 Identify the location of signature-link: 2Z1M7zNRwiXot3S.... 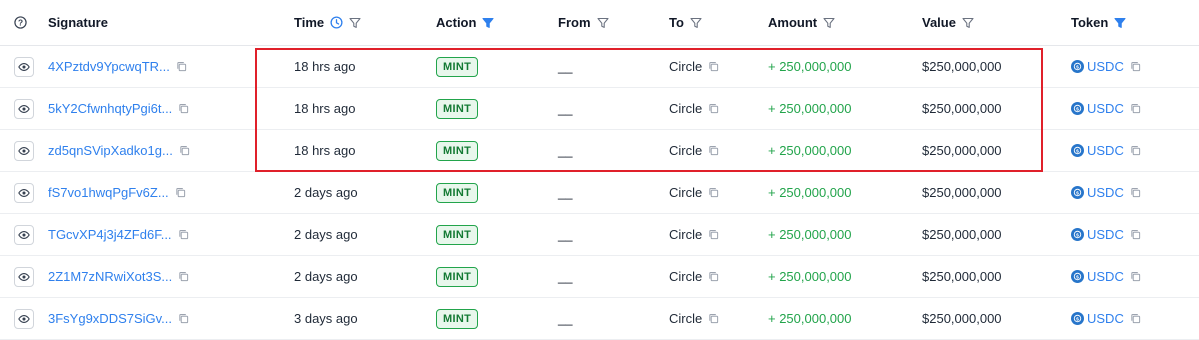
(110, 276).